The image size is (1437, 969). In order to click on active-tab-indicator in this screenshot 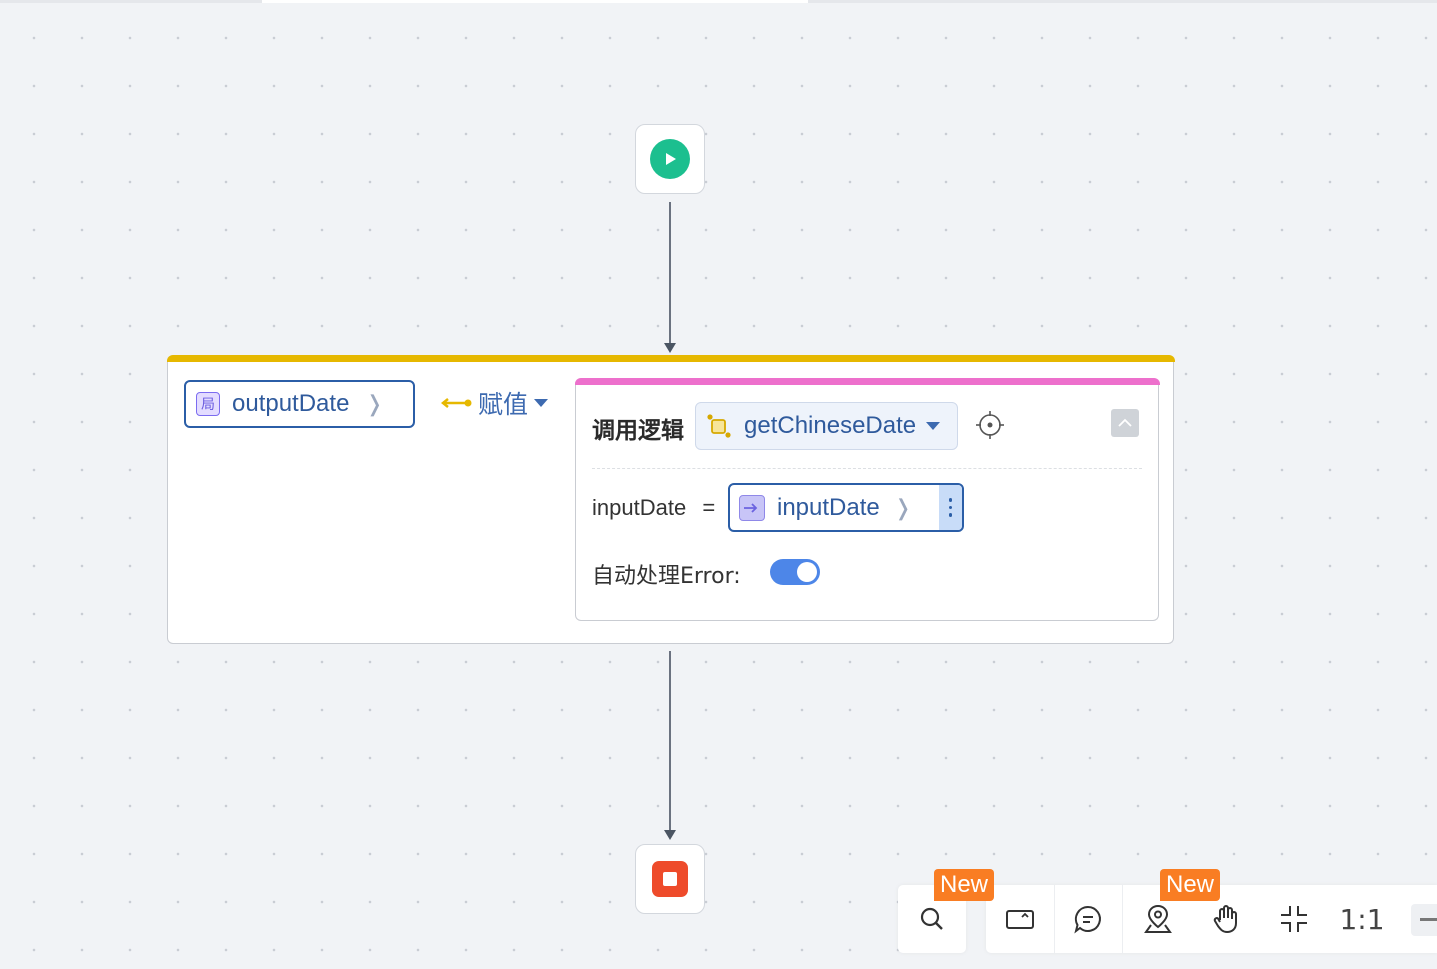, I will do `click(535, 1)`.